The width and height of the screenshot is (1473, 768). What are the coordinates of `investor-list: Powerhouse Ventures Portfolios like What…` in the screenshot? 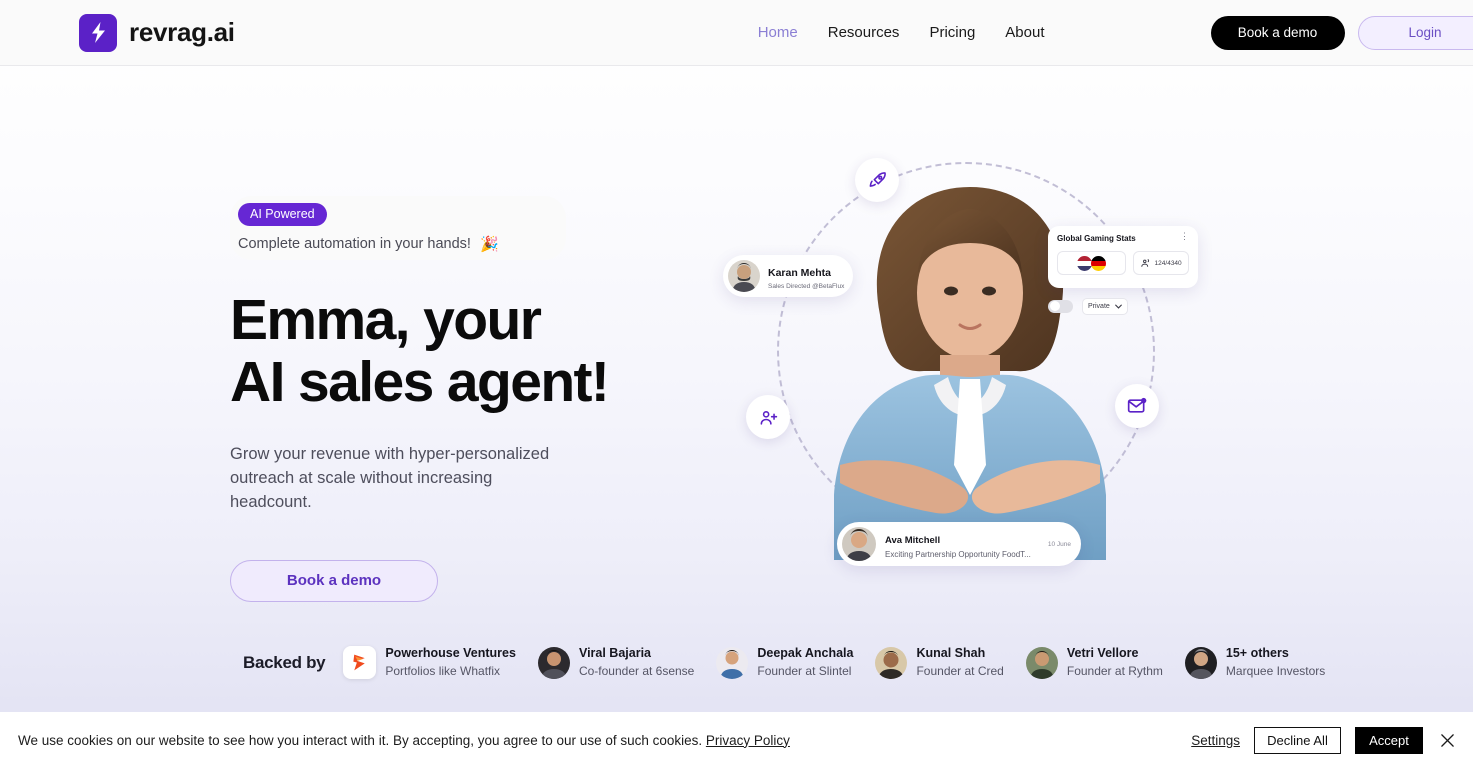 It's located at (834, 663).